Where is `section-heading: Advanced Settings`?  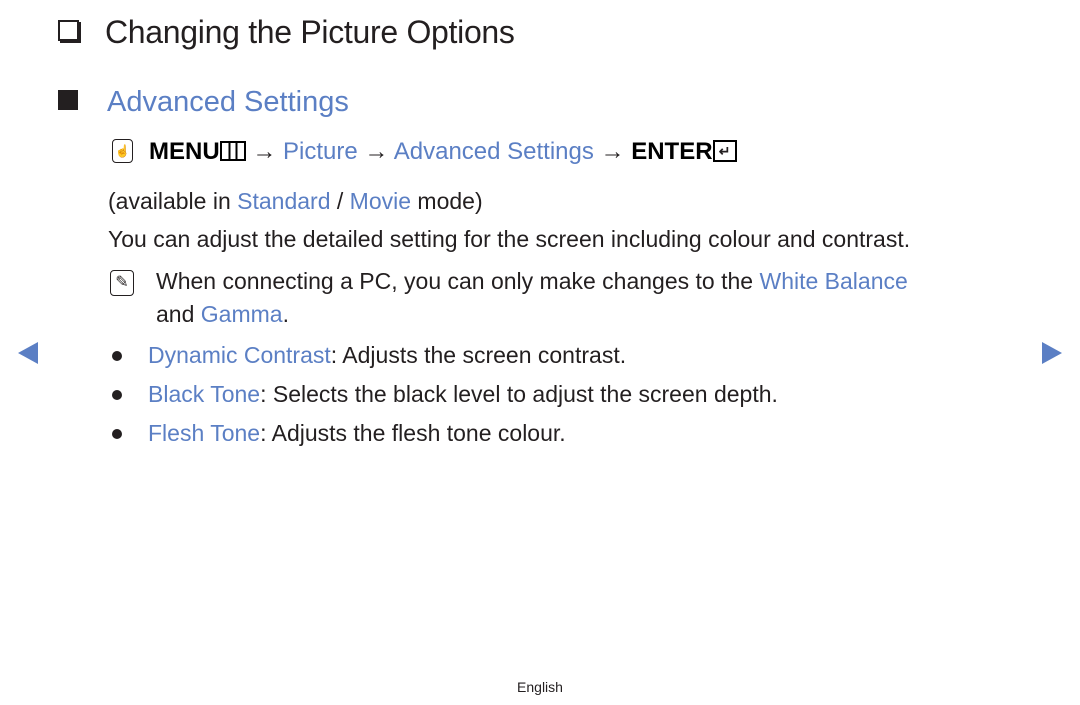 section-heading: Advanced Settings is located at coordinates (203, 102).